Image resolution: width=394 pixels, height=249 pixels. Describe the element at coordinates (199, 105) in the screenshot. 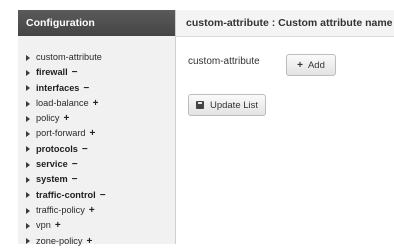

I see `save-icon` at that location.